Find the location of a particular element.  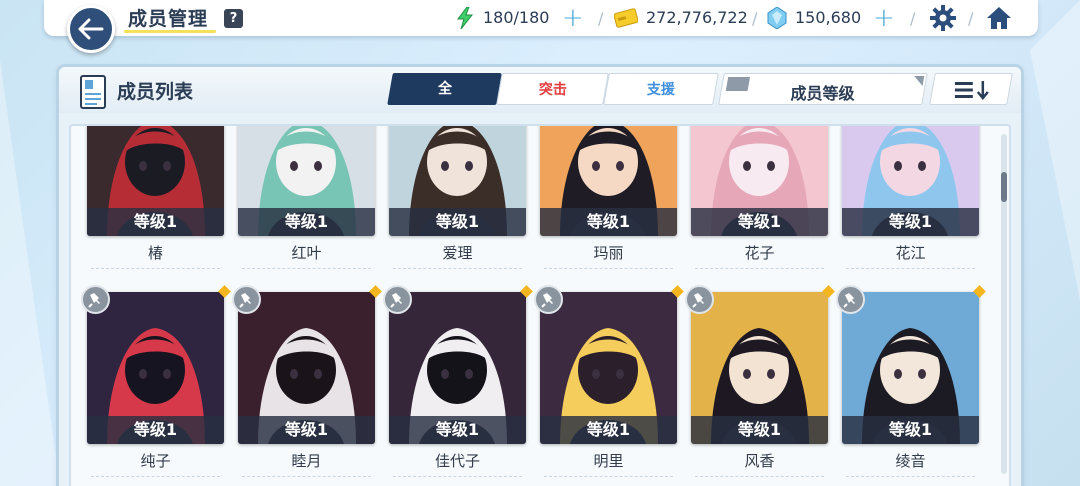

member-name: 纯子 is located at coordinates (155, 461).